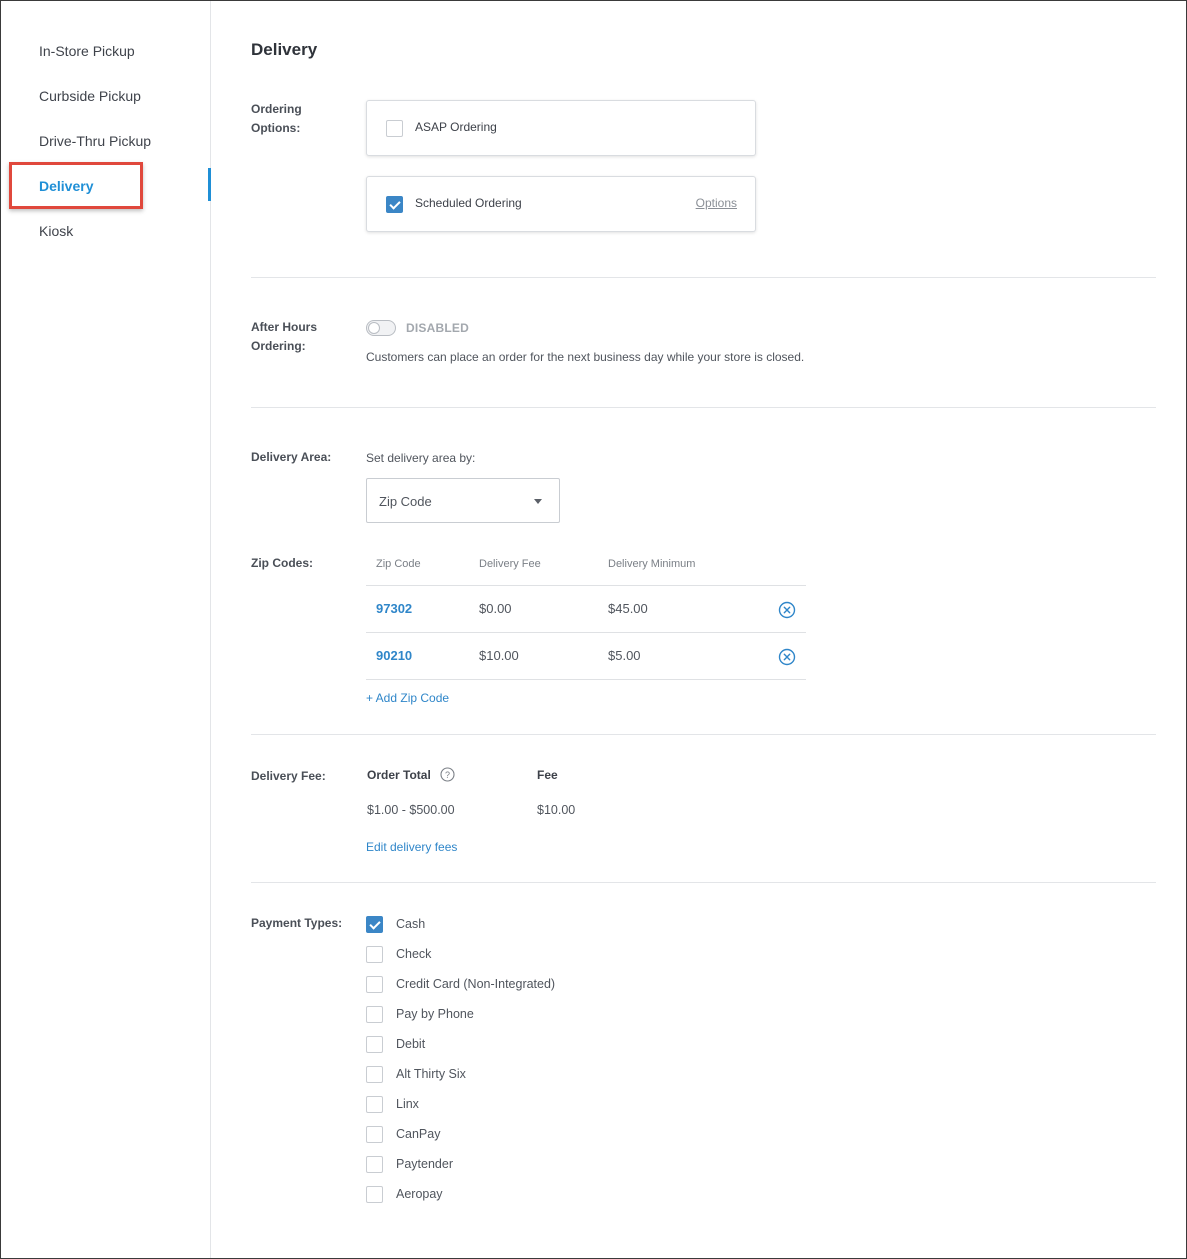 Image resolution: width=1187 pixels, height=1259 pixels. I want to click on asap-ordering-checkbox, so click(394, 128).